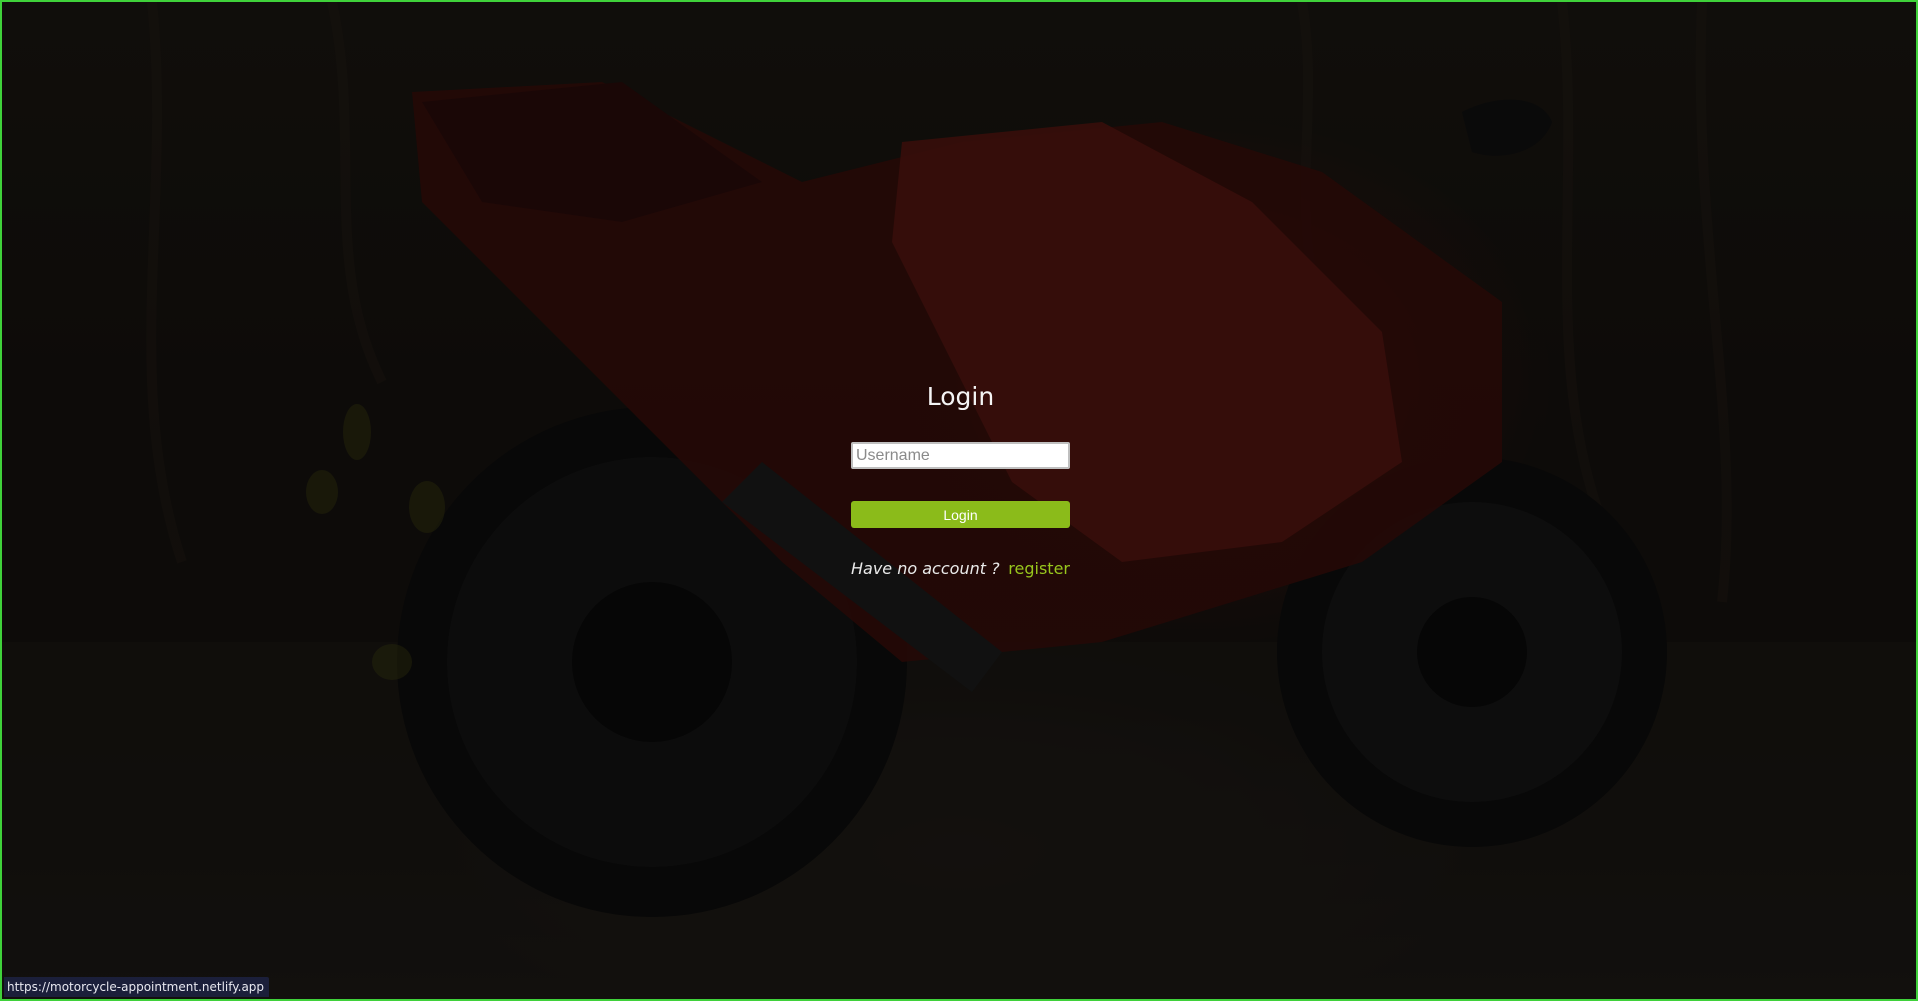  Describe the element at coordinates (925, 568) in the screenshot. I see `no-account-text: Have no account ?` at that location.